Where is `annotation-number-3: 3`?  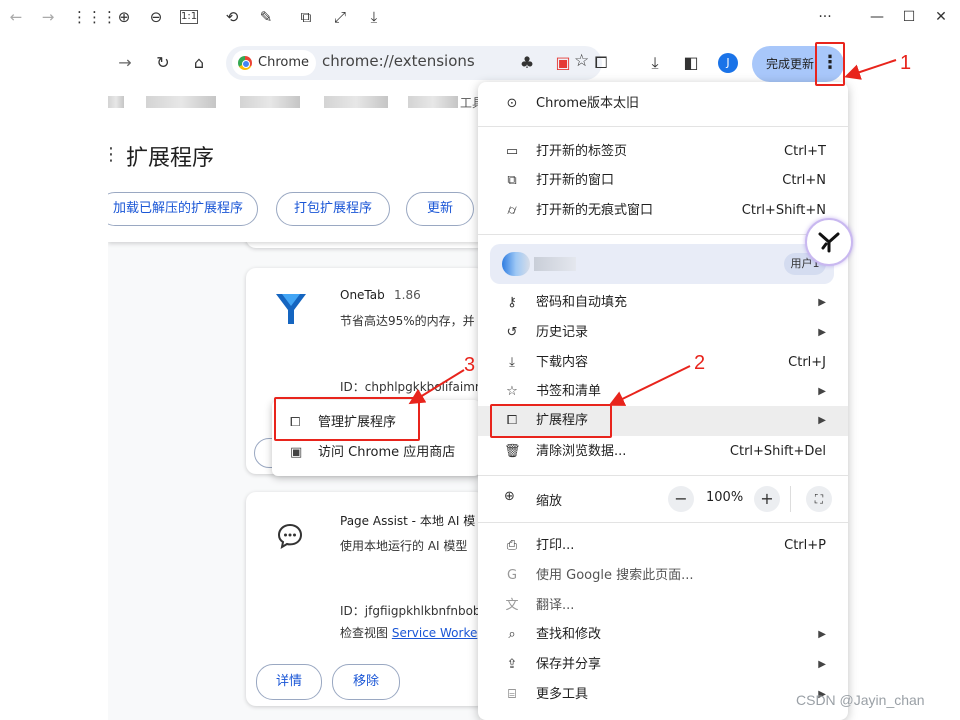 annotation-number-3: 3 is located at coordinates (470, 365).